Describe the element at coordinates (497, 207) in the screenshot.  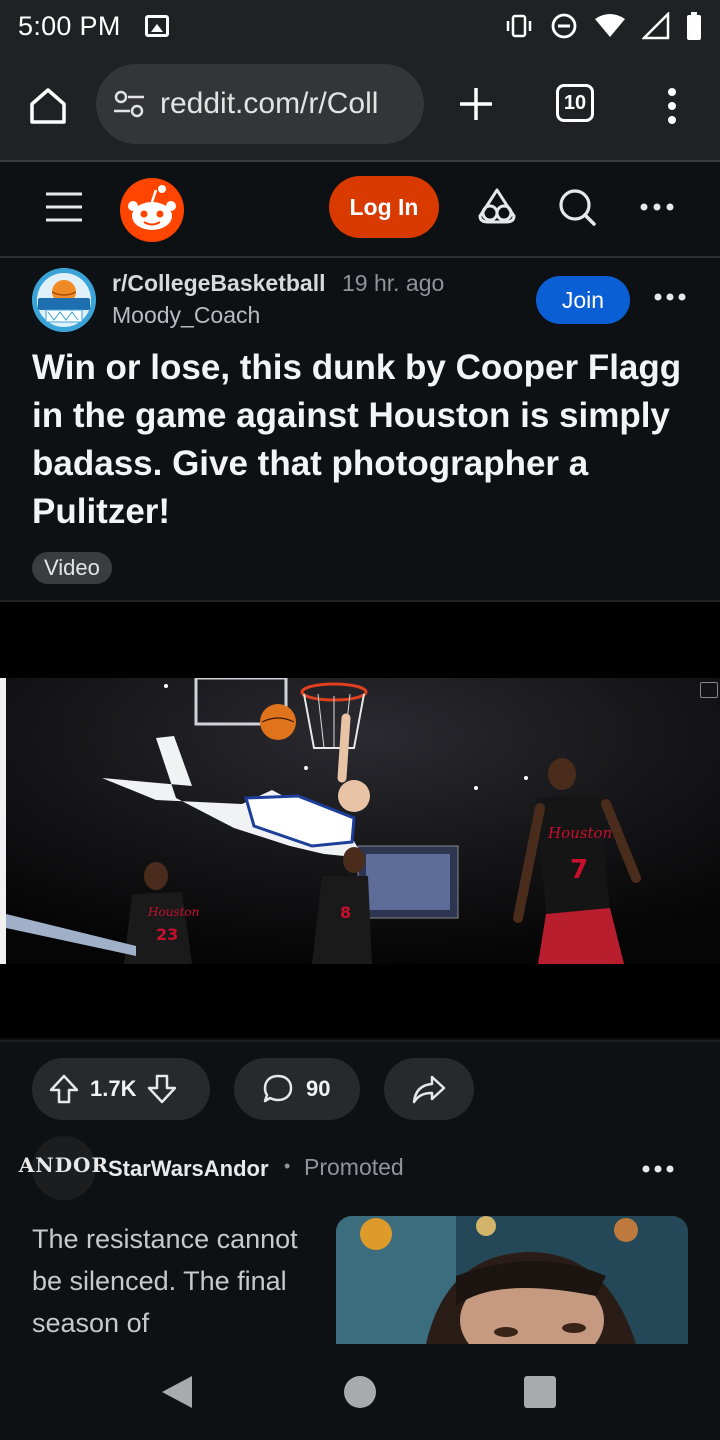
I see `communities-icon` at that location.